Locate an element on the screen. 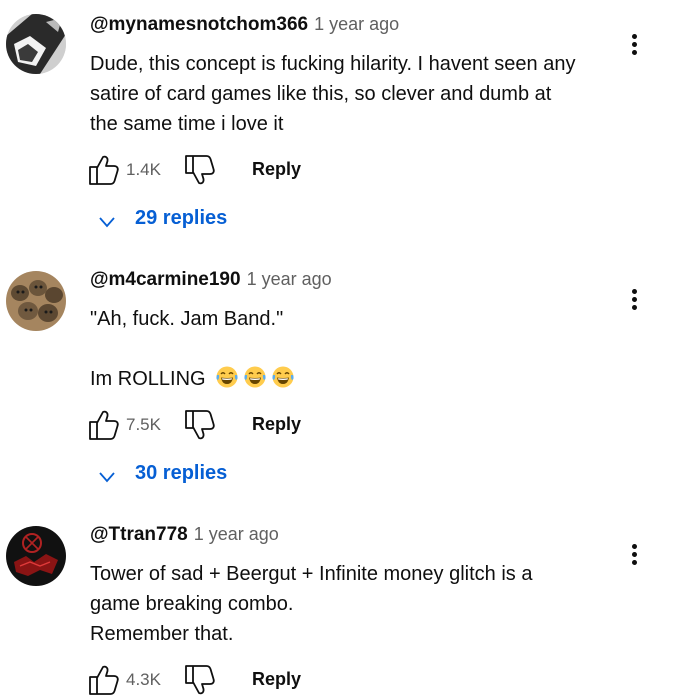 The height and width of the screenshot is (699, 696). view-replies-button: 30 replies is located at coordinates (194, 477).